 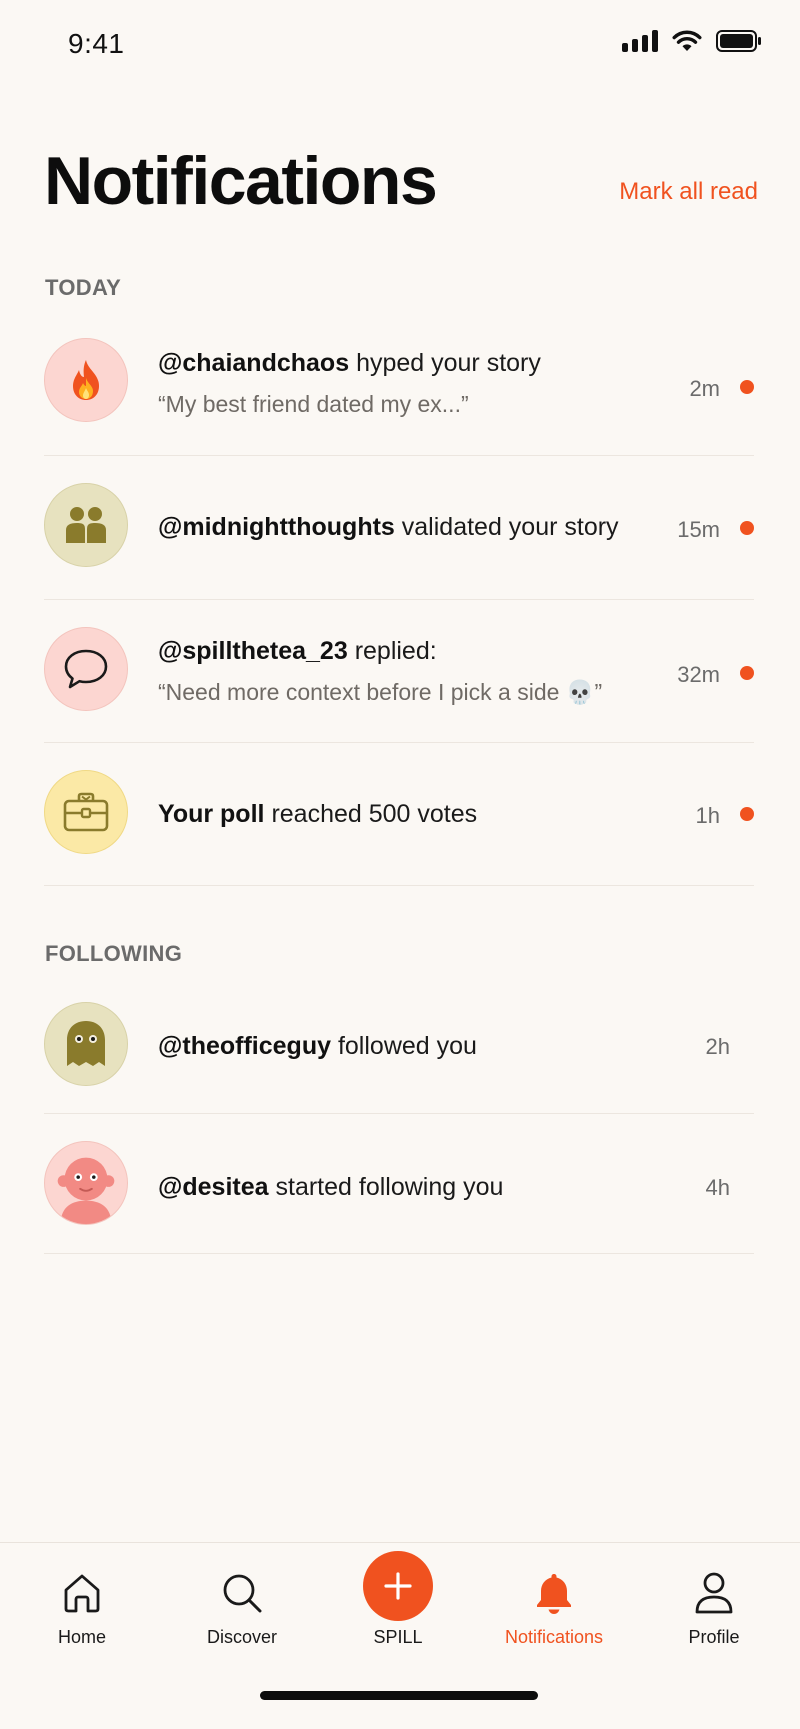 I want to click on notification-user: @desitea, so click(x=213, y=1187).